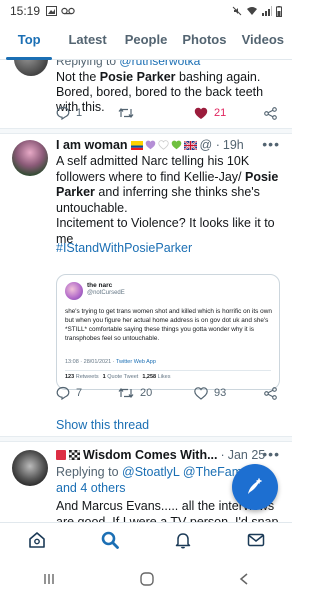 This screenshot has width=320, height=600. What do you see at coordinates (229, 113) in the screenshot?
I see `like-button: 21` at bounding box center [229, 113].